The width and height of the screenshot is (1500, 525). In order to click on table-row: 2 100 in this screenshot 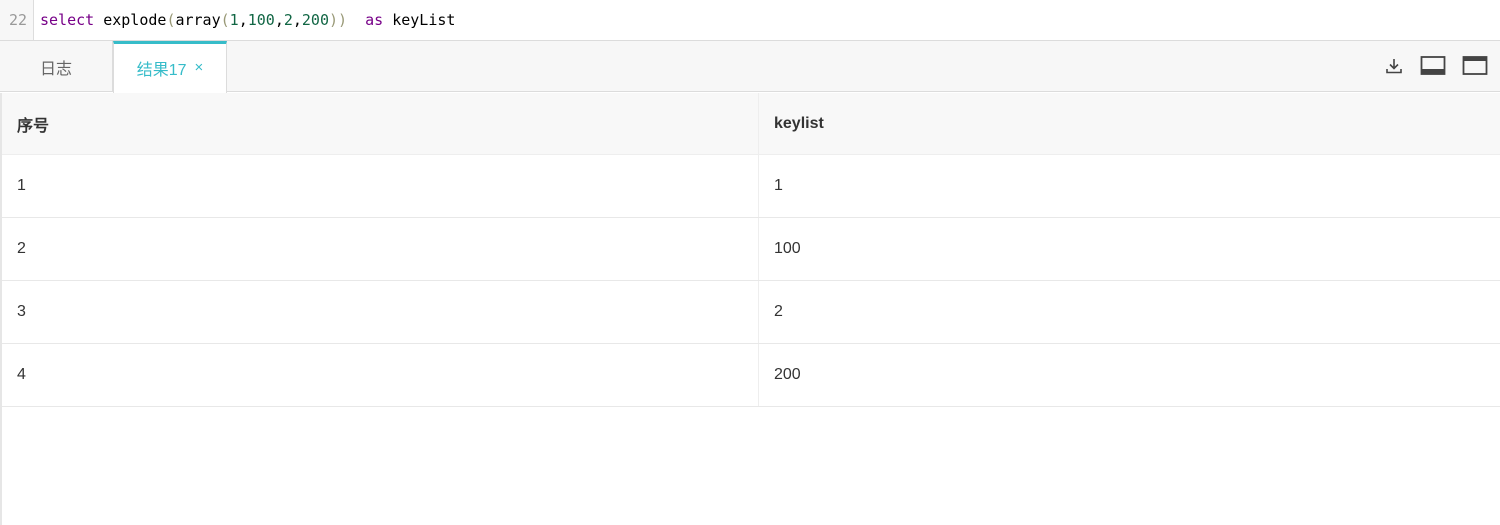, I will do `click(751, 249)`.